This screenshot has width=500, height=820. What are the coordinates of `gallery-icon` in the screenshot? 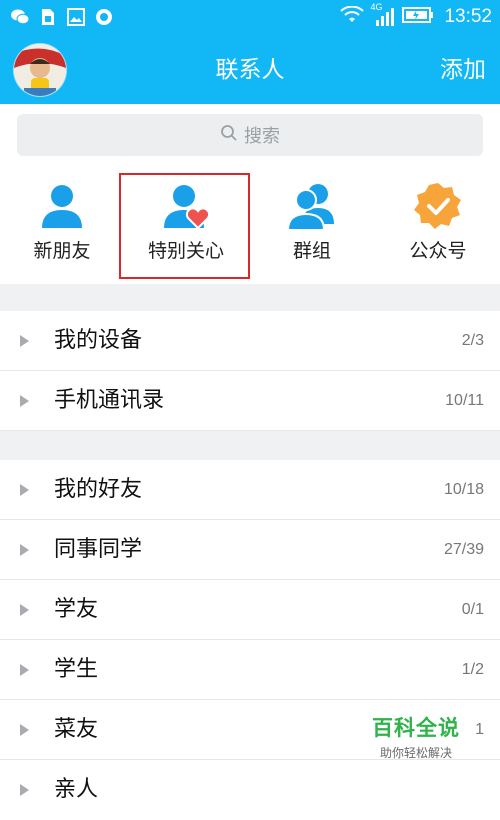 It's located at (76, 17).